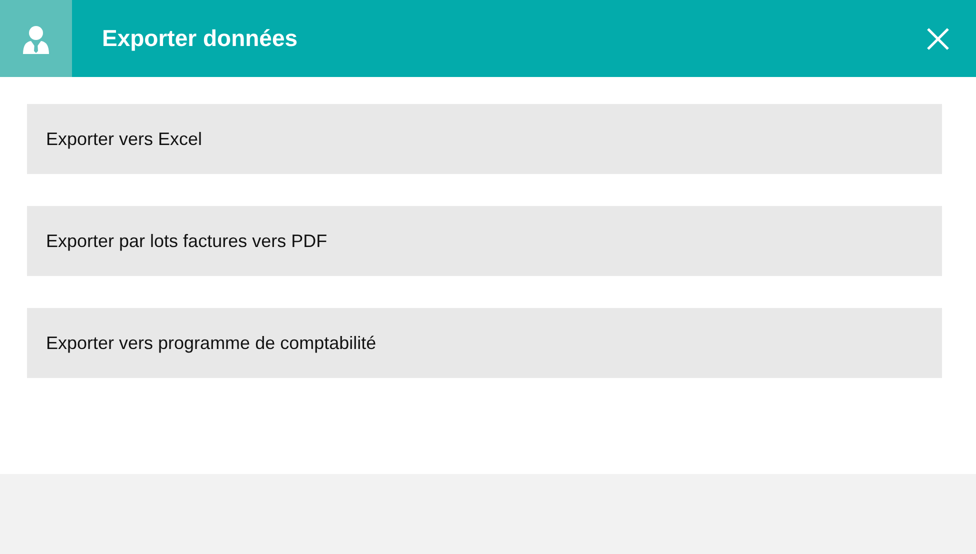  What do you see at coordinates (484, 139) in the screenshot?
I see `export-option: Exporter vers Excel` at bounding box center [484, 139].